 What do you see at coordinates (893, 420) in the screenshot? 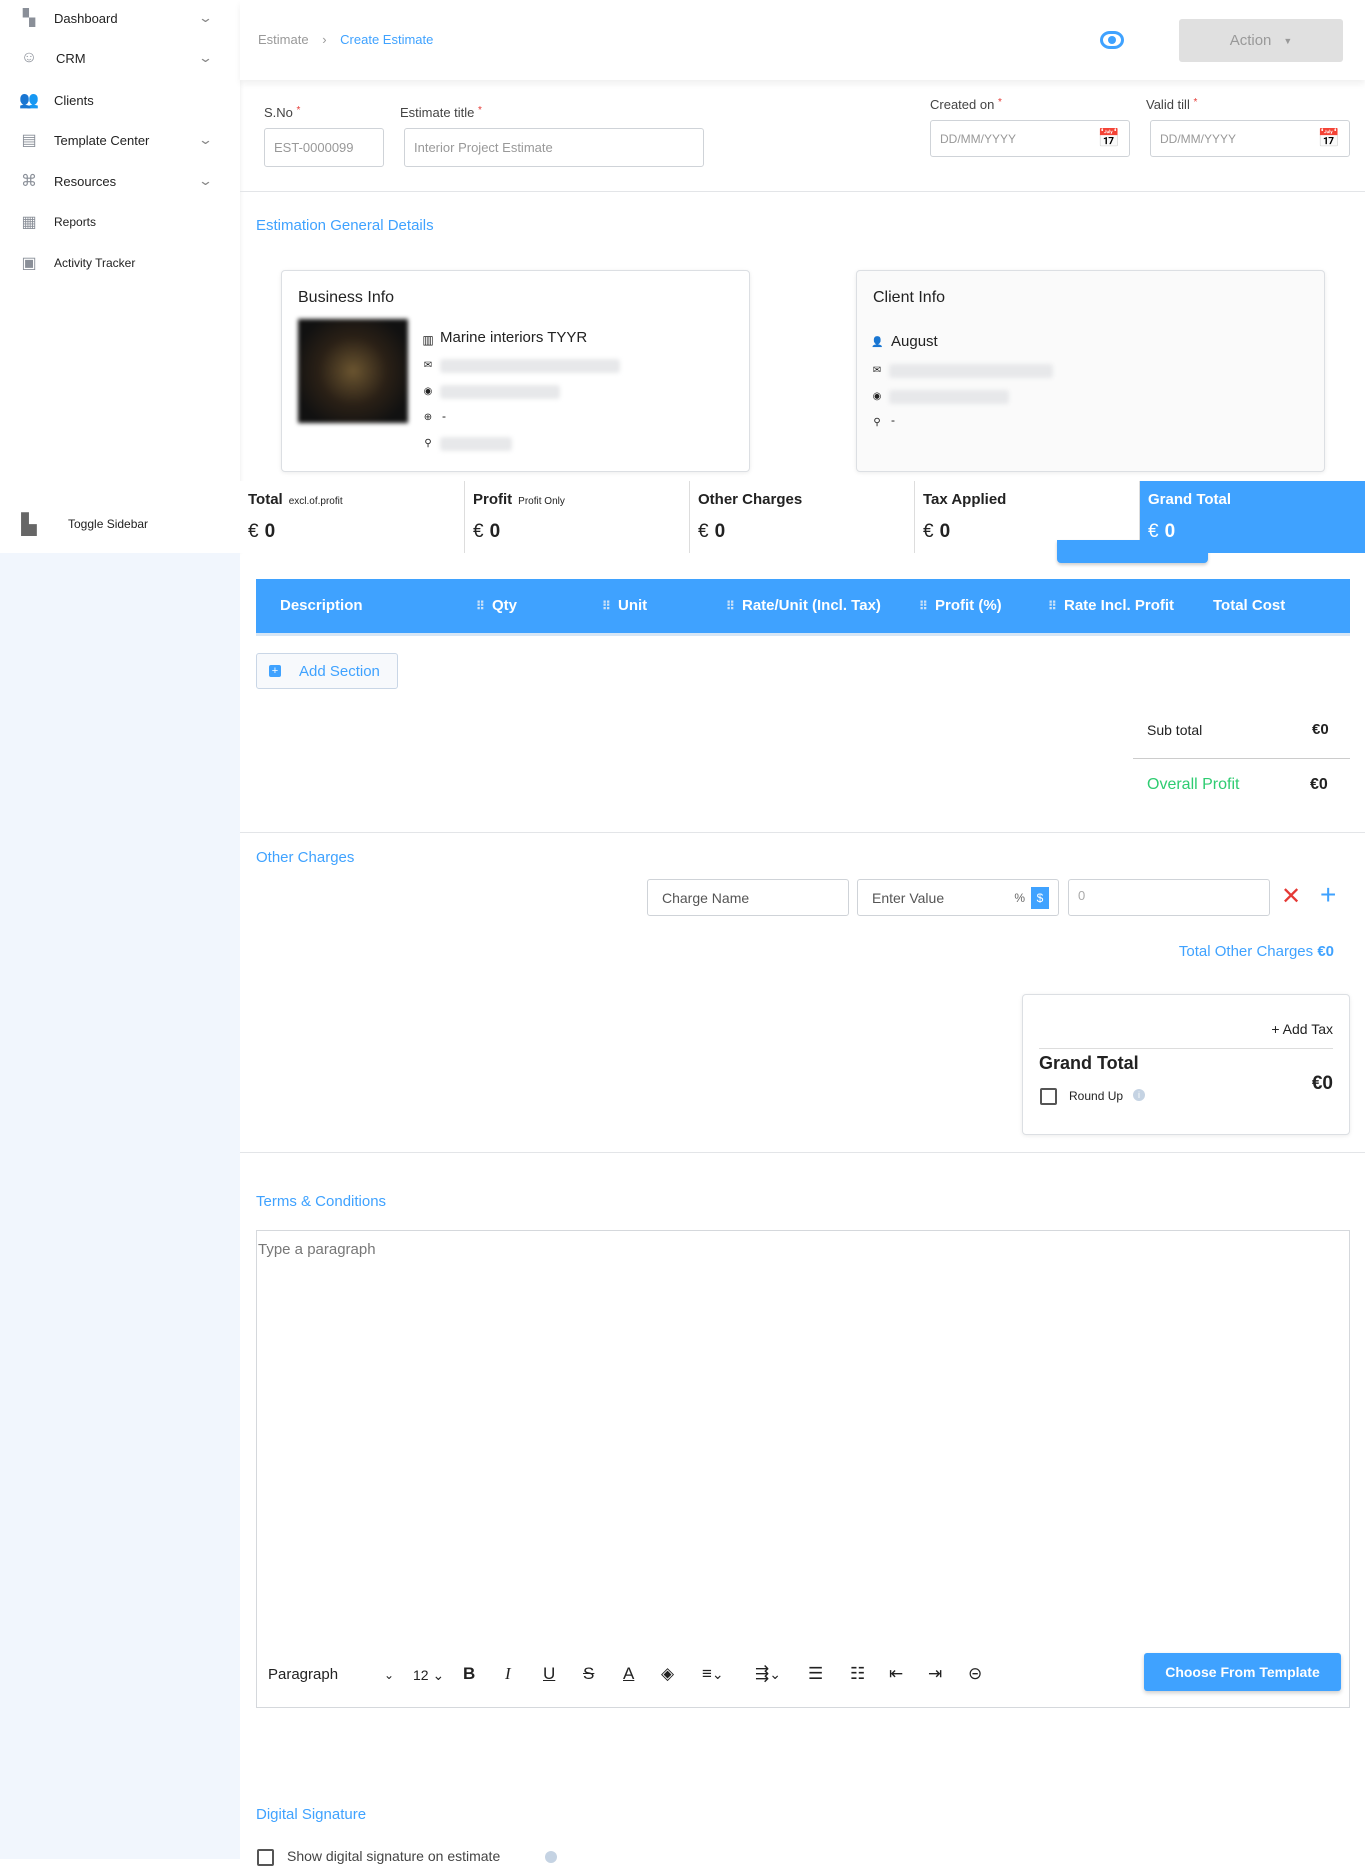
I see `client-address: -` at bounding box center [893, 420].